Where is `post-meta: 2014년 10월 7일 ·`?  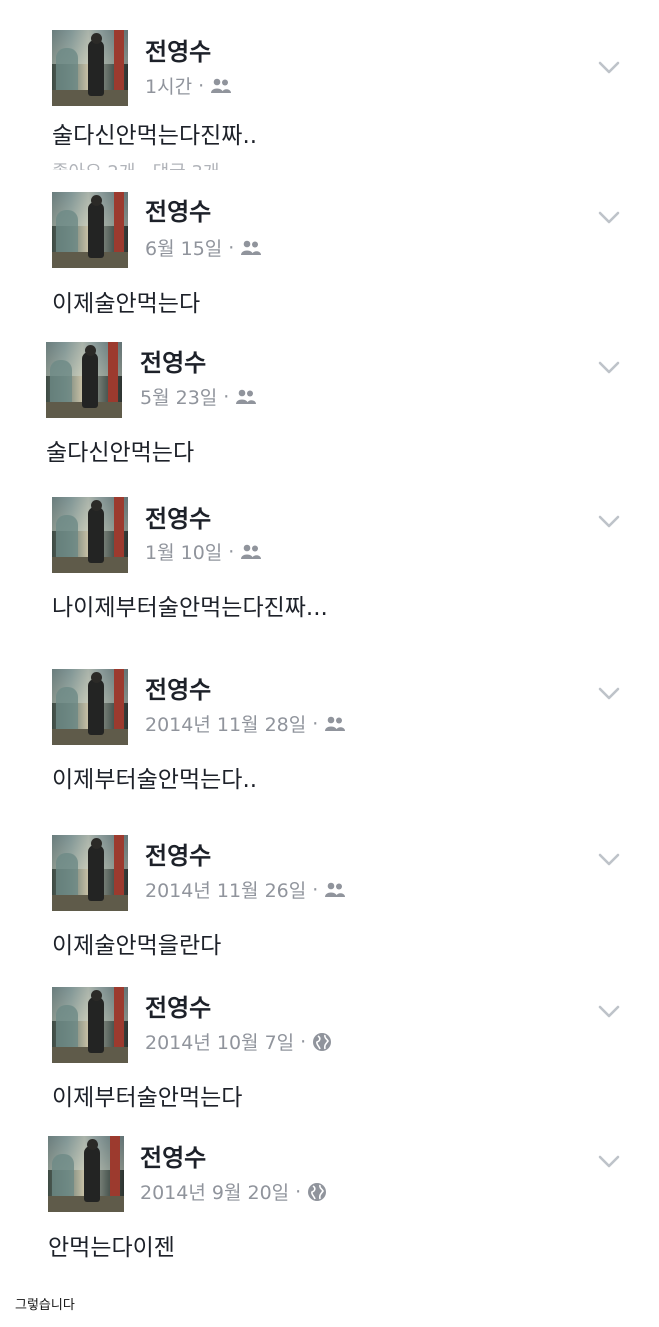 post-meta: 2014년 10월 7일 · is located at coordinates (238, 1041).